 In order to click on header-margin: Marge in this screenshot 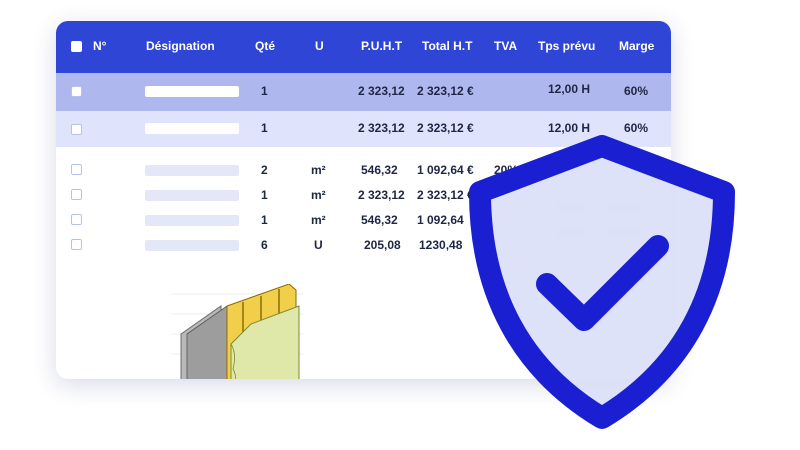, I will do `click(636, 46)`.